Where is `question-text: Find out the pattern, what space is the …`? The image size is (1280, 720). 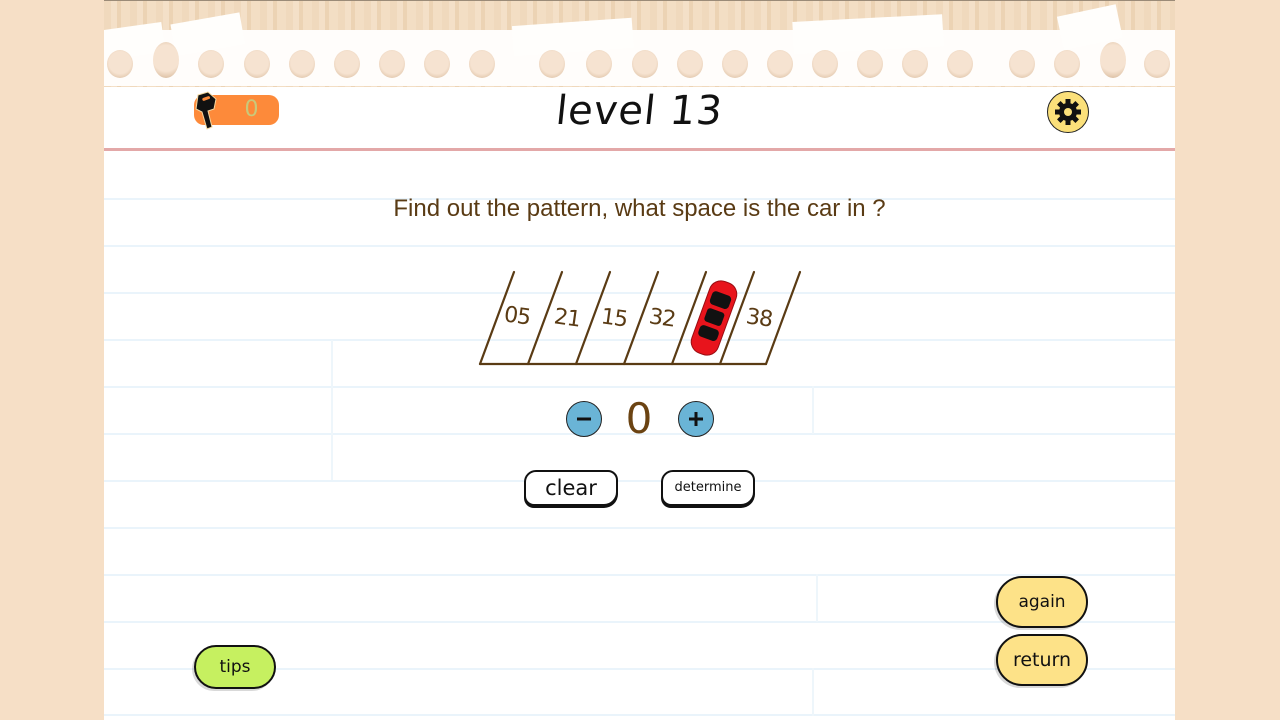
question-text: Find out the pattern, what space is the … is located at coordinates (639, 208).